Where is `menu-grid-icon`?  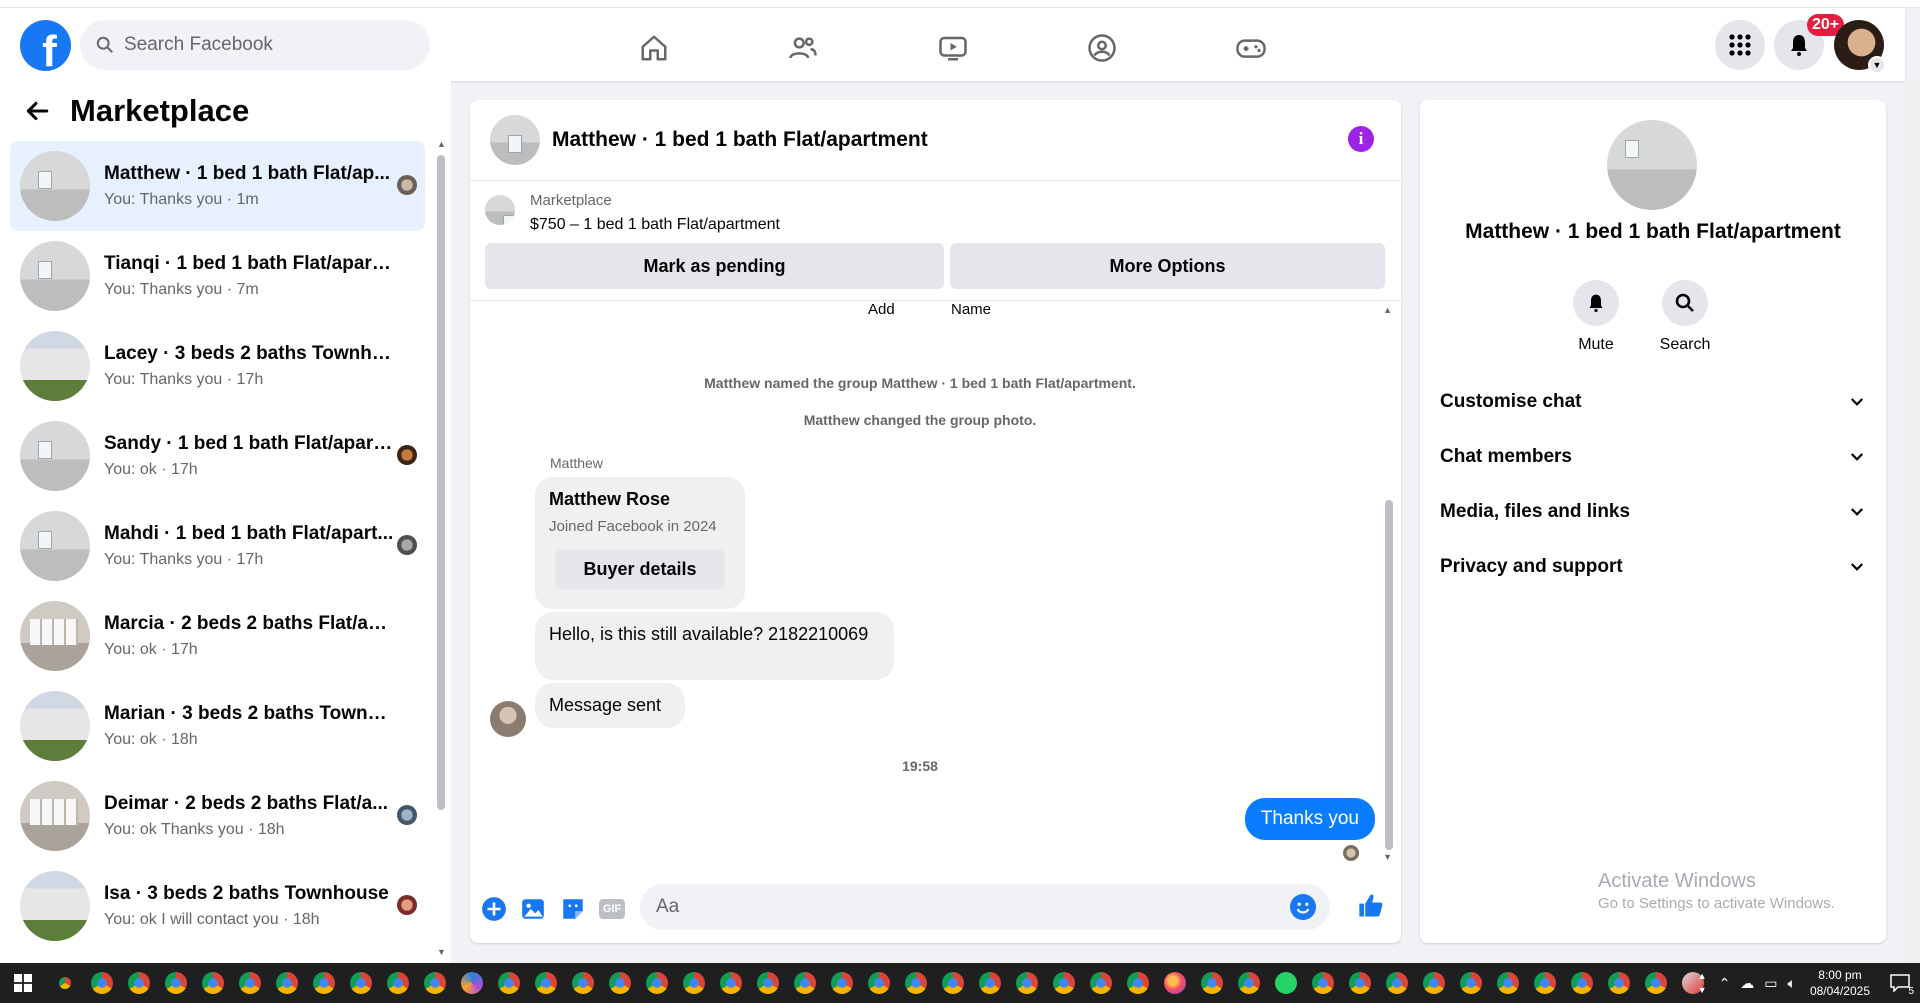
menu-grid-icon is located at coordinates (1740, 45).